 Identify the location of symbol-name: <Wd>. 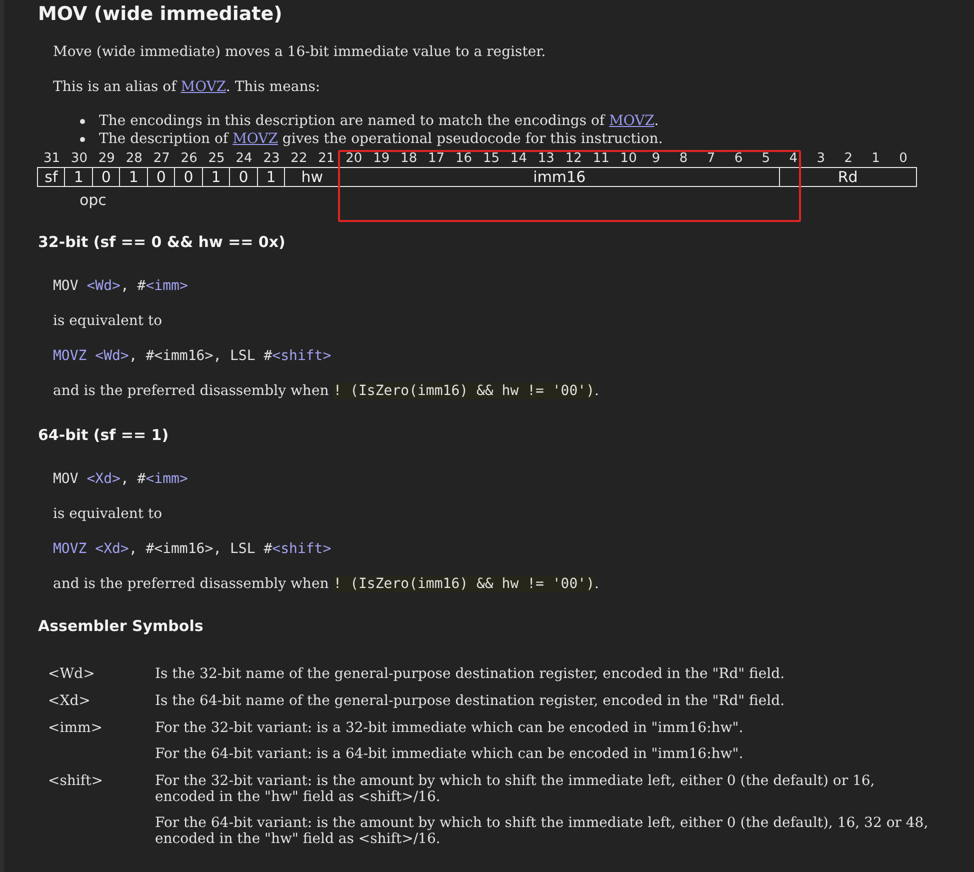
(72, 674).